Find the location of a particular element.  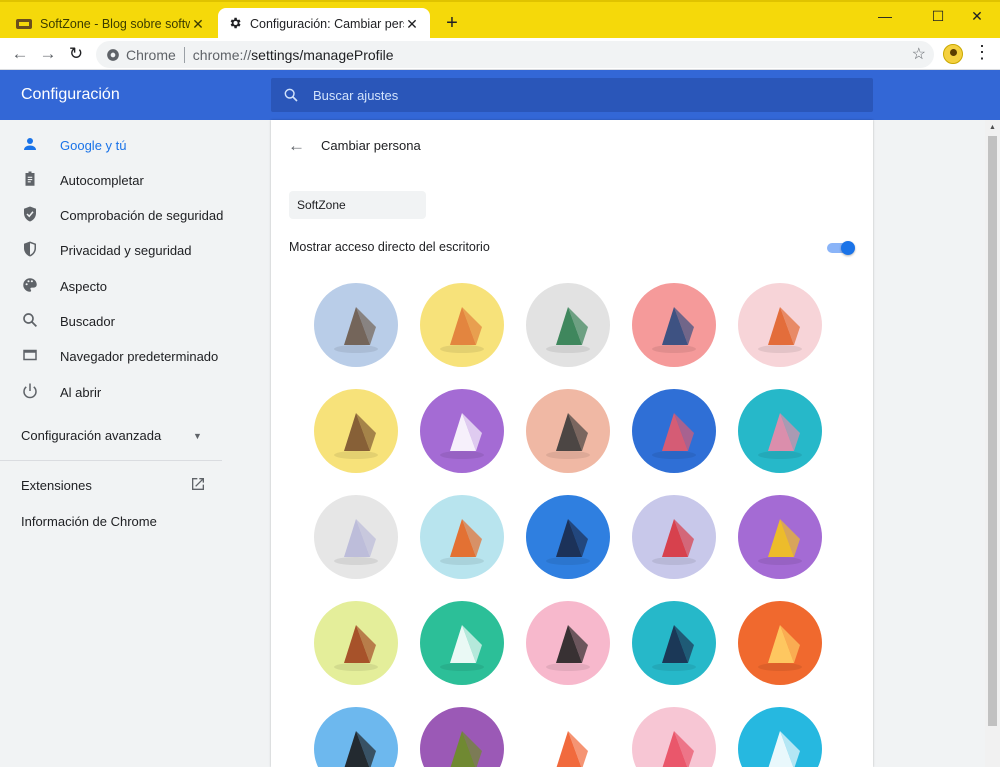

sidebar-divider is located at coordinates (111, 460).